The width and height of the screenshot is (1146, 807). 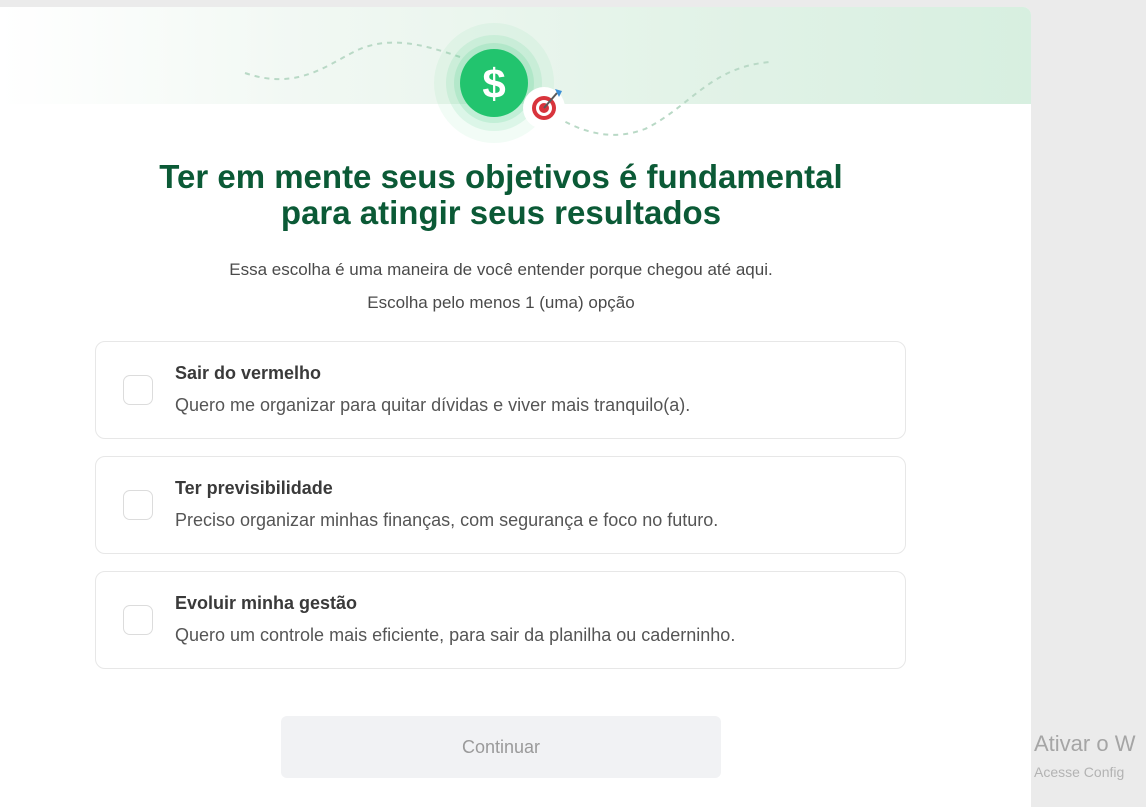 What do you see at coordinates (501, 747) in the screenshot?
I see `continue-button: Continuar` at bounding box center [501, 747].